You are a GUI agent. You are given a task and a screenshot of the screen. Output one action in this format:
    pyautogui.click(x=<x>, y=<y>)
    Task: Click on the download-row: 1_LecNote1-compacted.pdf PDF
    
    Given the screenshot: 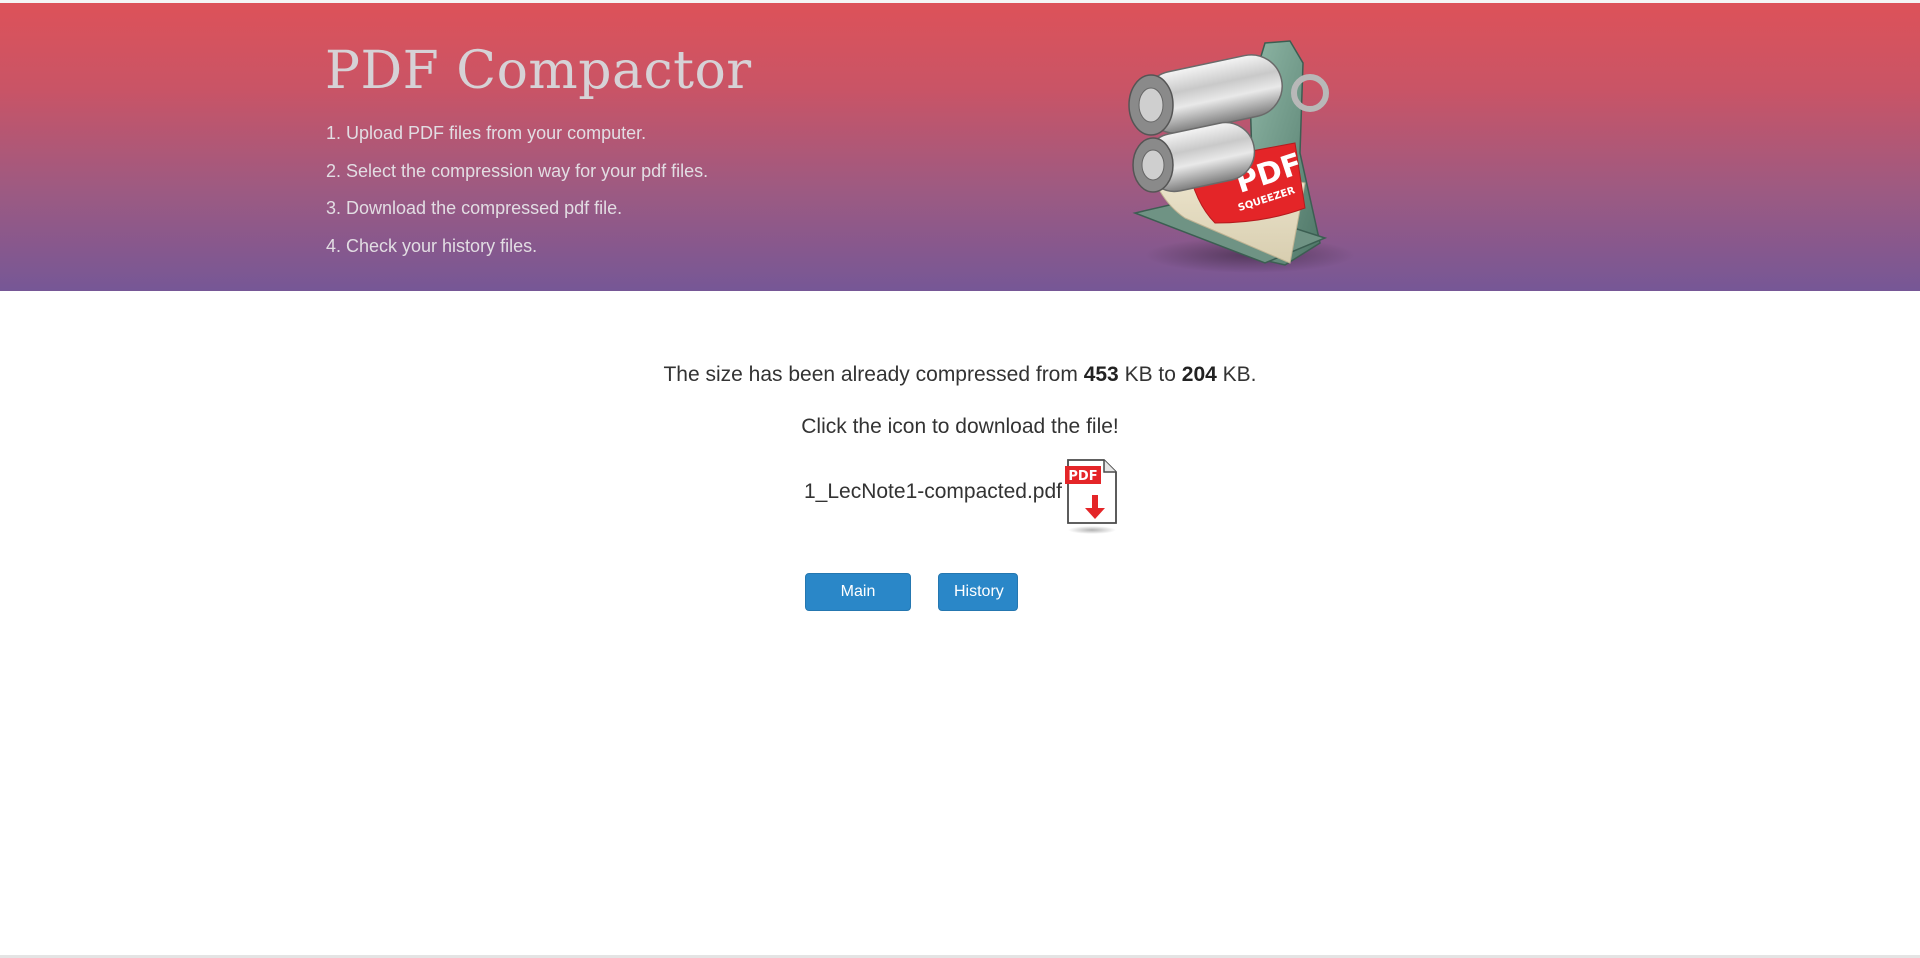 What is the action you would take?
    pyautogui.click(x=962, y=497)
    